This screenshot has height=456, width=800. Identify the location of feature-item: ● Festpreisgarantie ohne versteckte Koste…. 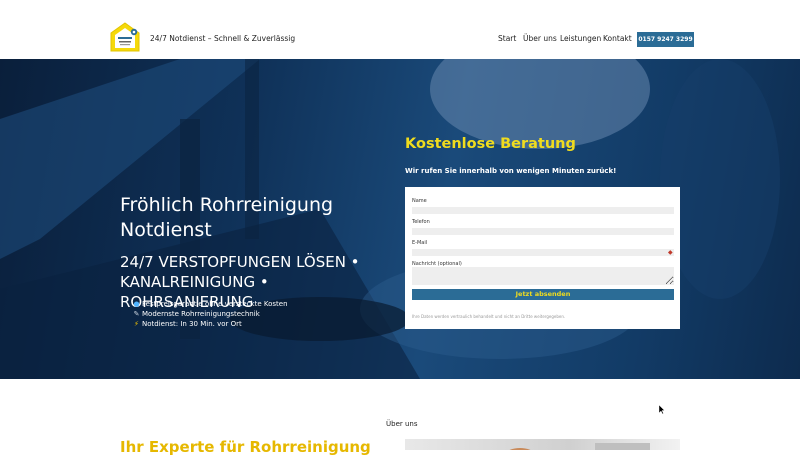
(210, 304).